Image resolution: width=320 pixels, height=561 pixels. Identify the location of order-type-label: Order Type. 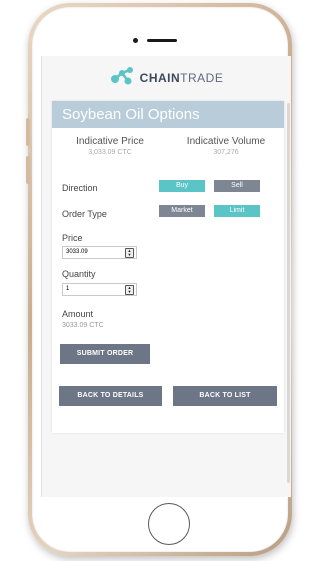
(84, 214).